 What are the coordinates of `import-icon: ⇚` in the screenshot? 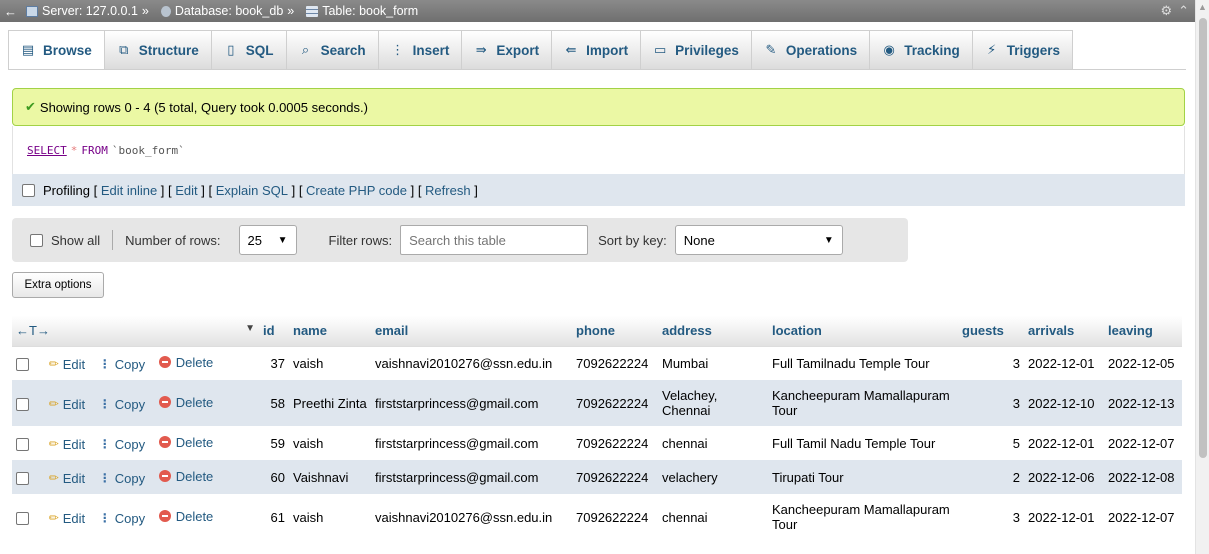 It's located at (571, 49).